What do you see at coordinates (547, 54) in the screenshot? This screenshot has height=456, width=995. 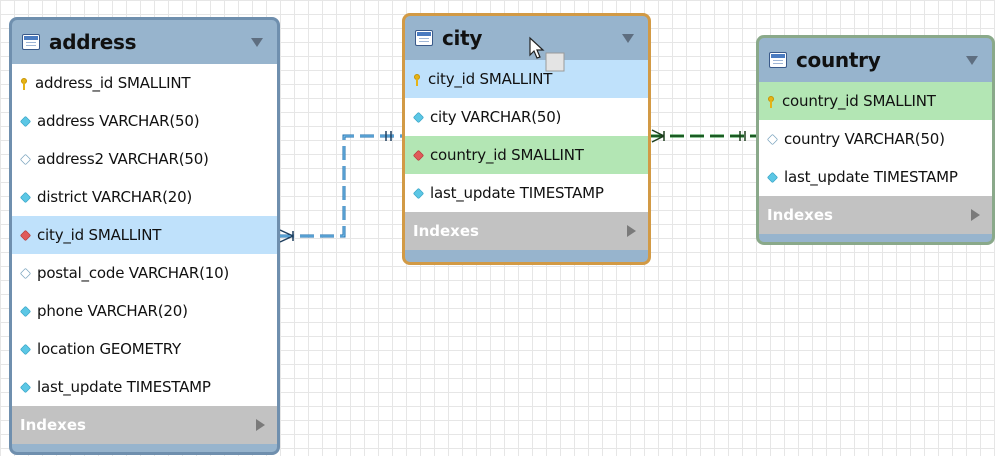 I see `mouse-cursor-icon` at bounding box center [547, 54].